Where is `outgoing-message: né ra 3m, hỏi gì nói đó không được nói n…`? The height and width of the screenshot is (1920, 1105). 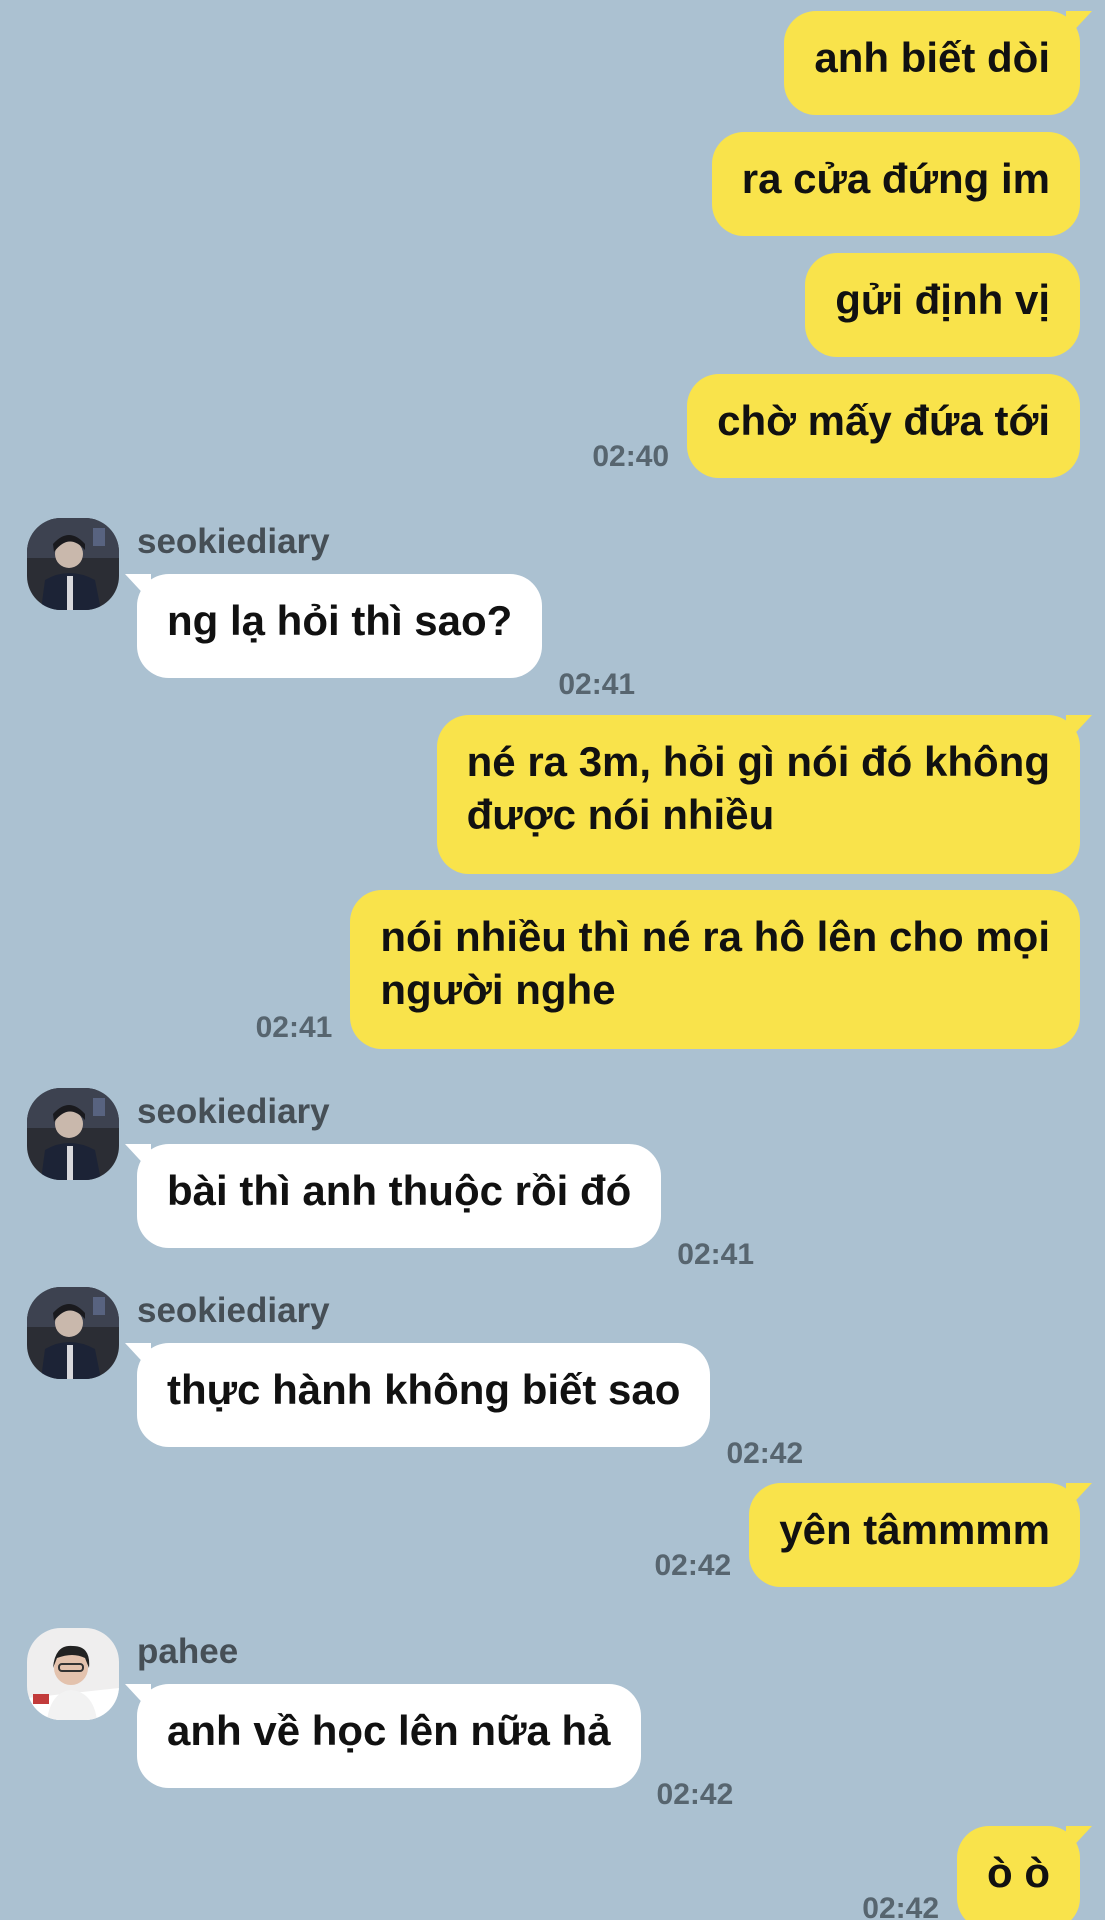
outgoing-message: né ra 3m, hỏi gì nói đó không được nói n… is located at coordinates (764, 794).